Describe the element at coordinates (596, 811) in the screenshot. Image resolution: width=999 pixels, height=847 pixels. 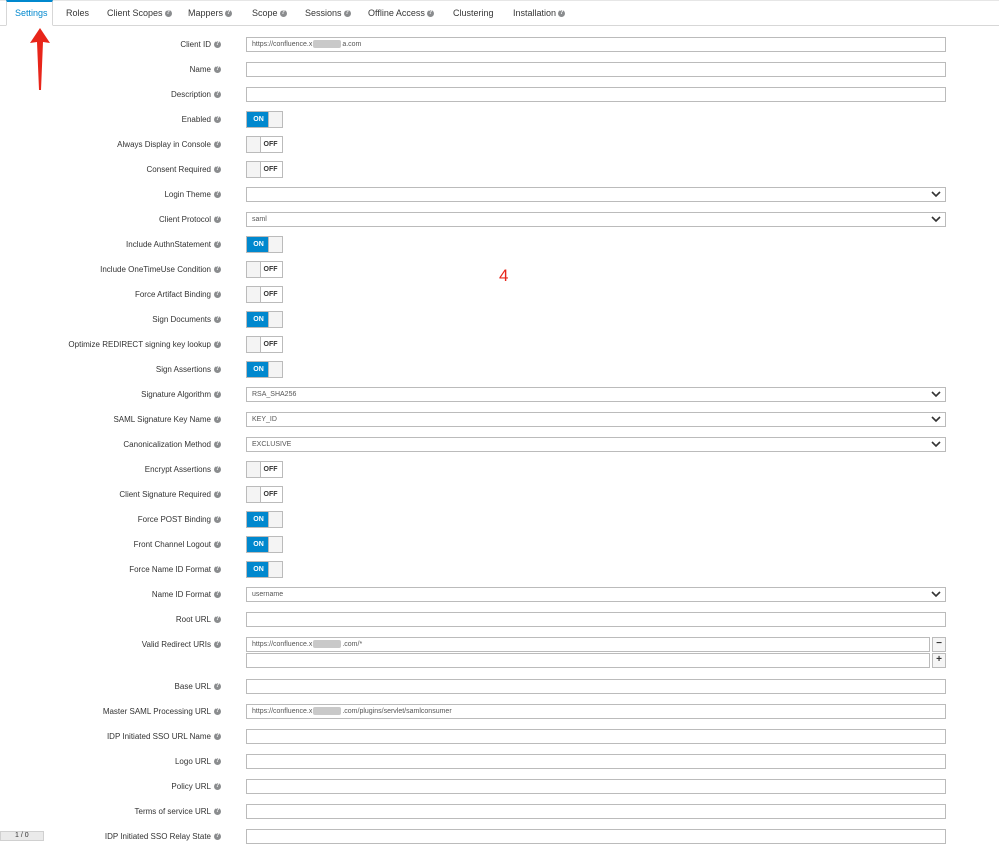
I see `tos-url-input` at that location.